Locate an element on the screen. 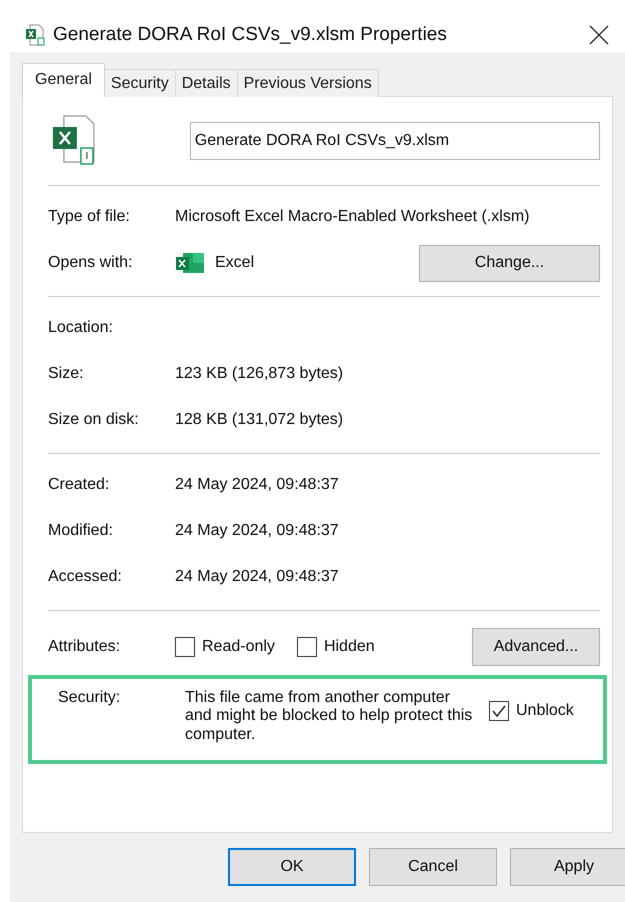 Image resolution: width=625 pixels, height=902 pixels. field-label: Accessed: is located at coordinates (85, 577).